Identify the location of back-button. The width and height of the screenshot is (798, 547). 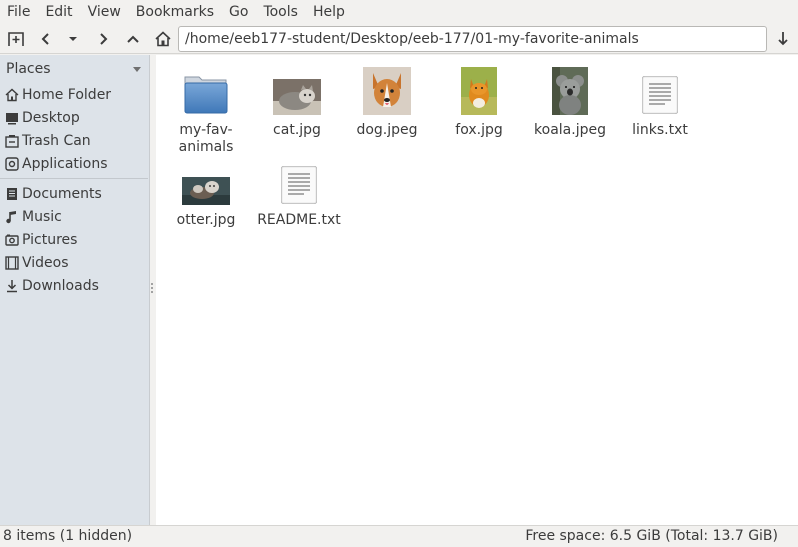
(46, 39).